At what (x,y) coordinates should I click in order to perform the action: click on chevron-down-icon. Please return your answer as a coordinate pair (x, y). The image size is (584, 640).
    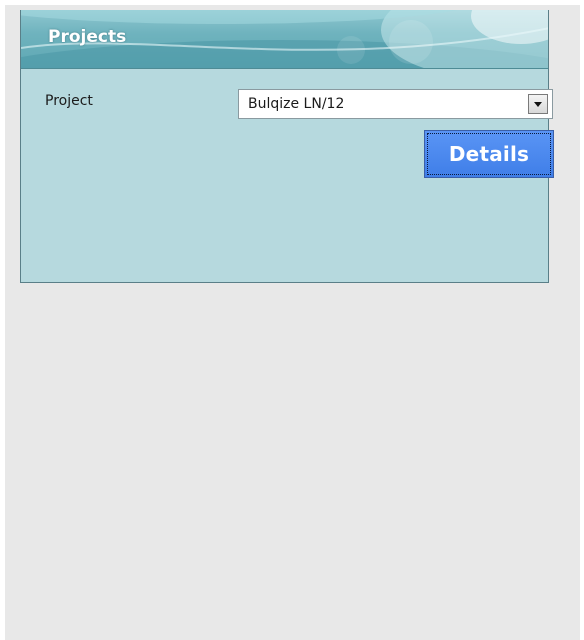
    Looking at the image, I should click on (538, 104).